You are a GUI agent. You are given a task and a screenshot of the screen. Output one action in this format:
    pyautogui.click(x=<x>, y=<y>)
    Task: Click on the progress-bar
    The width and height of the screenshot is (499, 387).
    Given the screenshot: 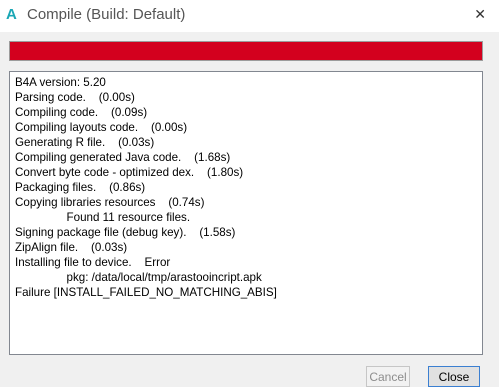 What is the action you would take?
    pyautogui.click(x=246, y=51)
    